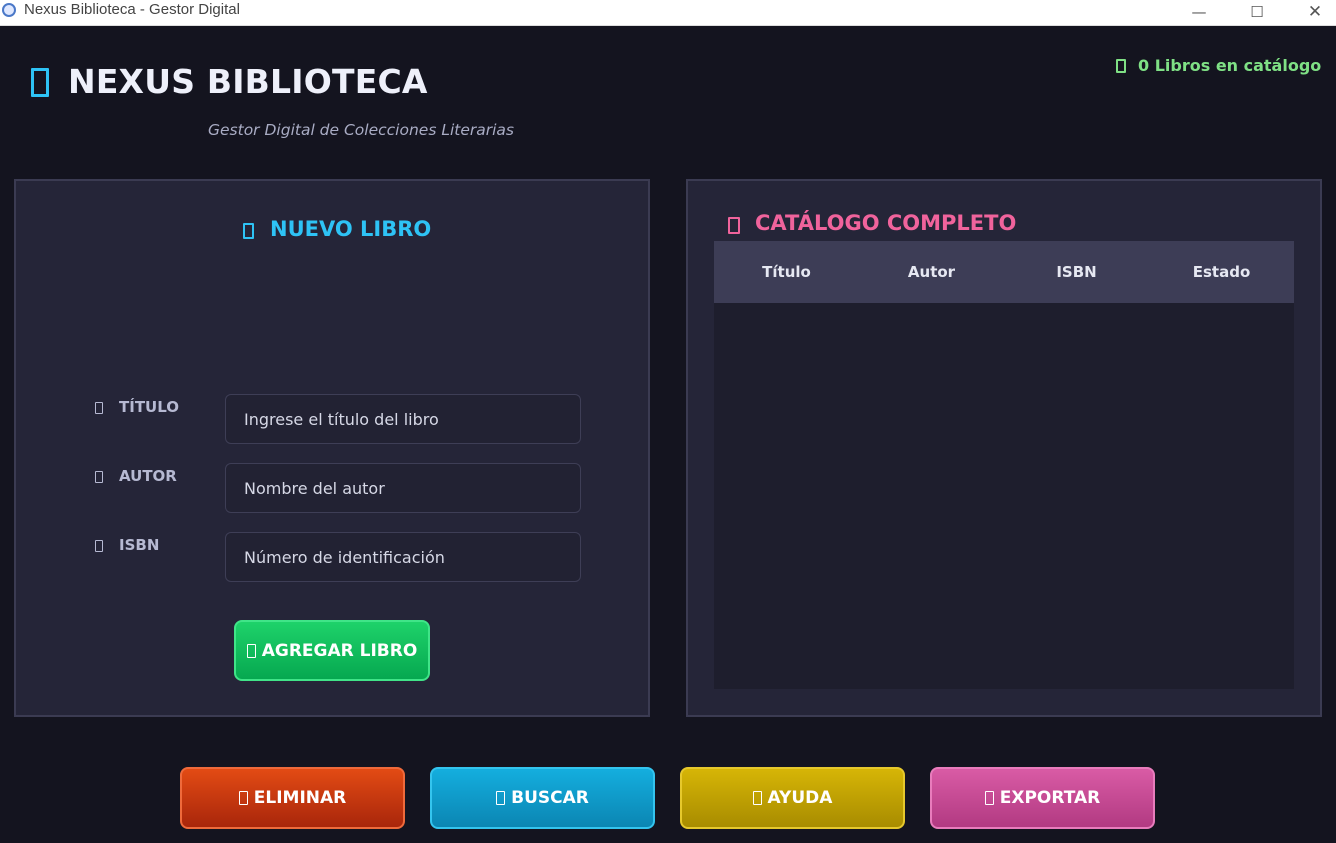 Image resolution: width=1336 pixels, height=843 pixels. I want to click on title-label: TÍTULO, so click(149, 407).